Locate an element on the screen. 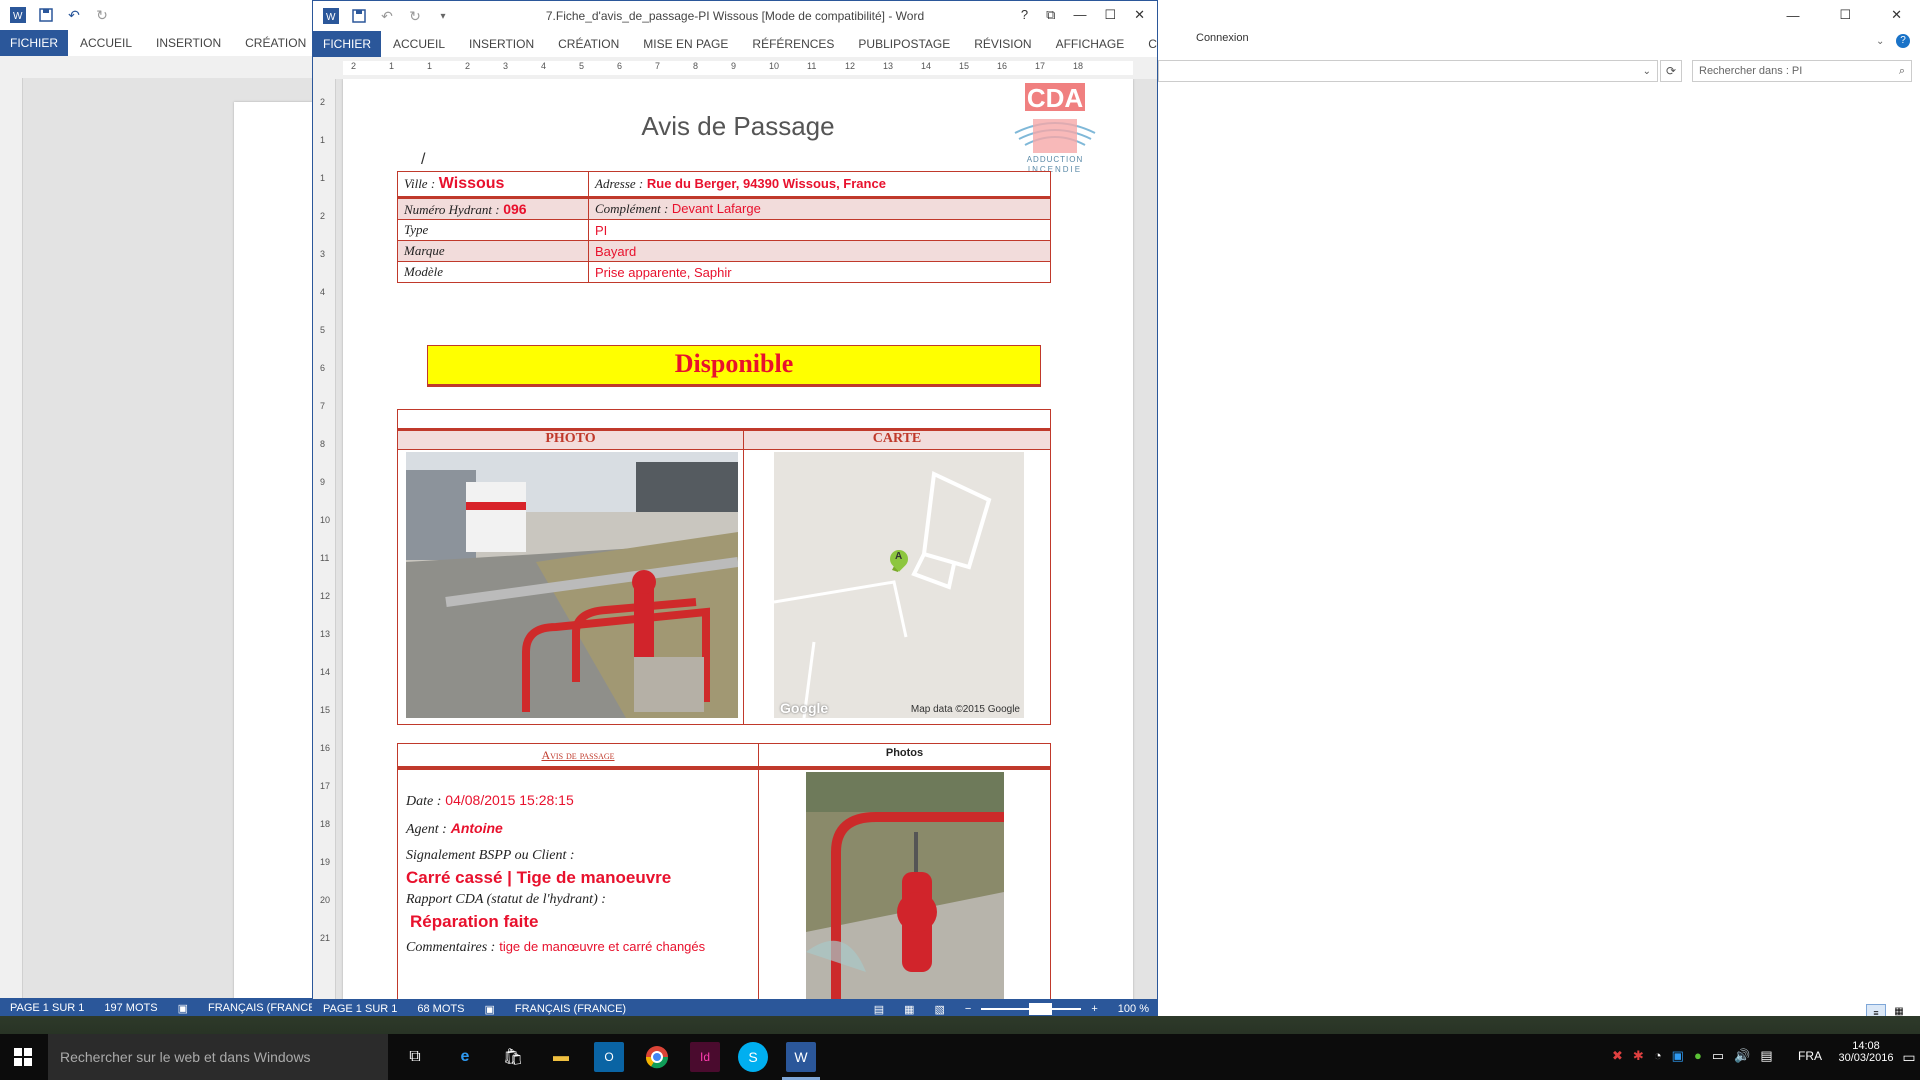 The height and width of the screenshot is (1080, 1920). skype-icon: S is located at coordinates (753, 1057).